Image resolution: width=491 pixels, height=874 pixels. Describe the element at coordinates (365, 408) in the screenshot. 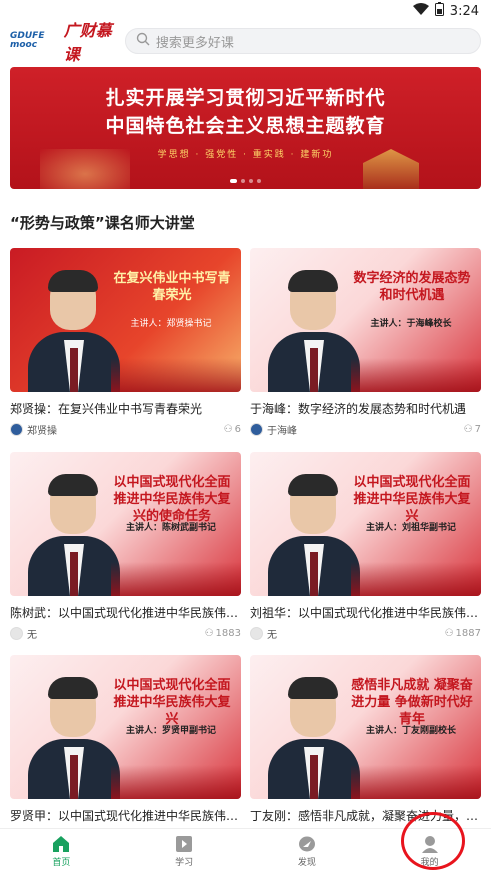

I see `course-title: 于海峰：数字经济的发展态势和时代机遇` at that location.